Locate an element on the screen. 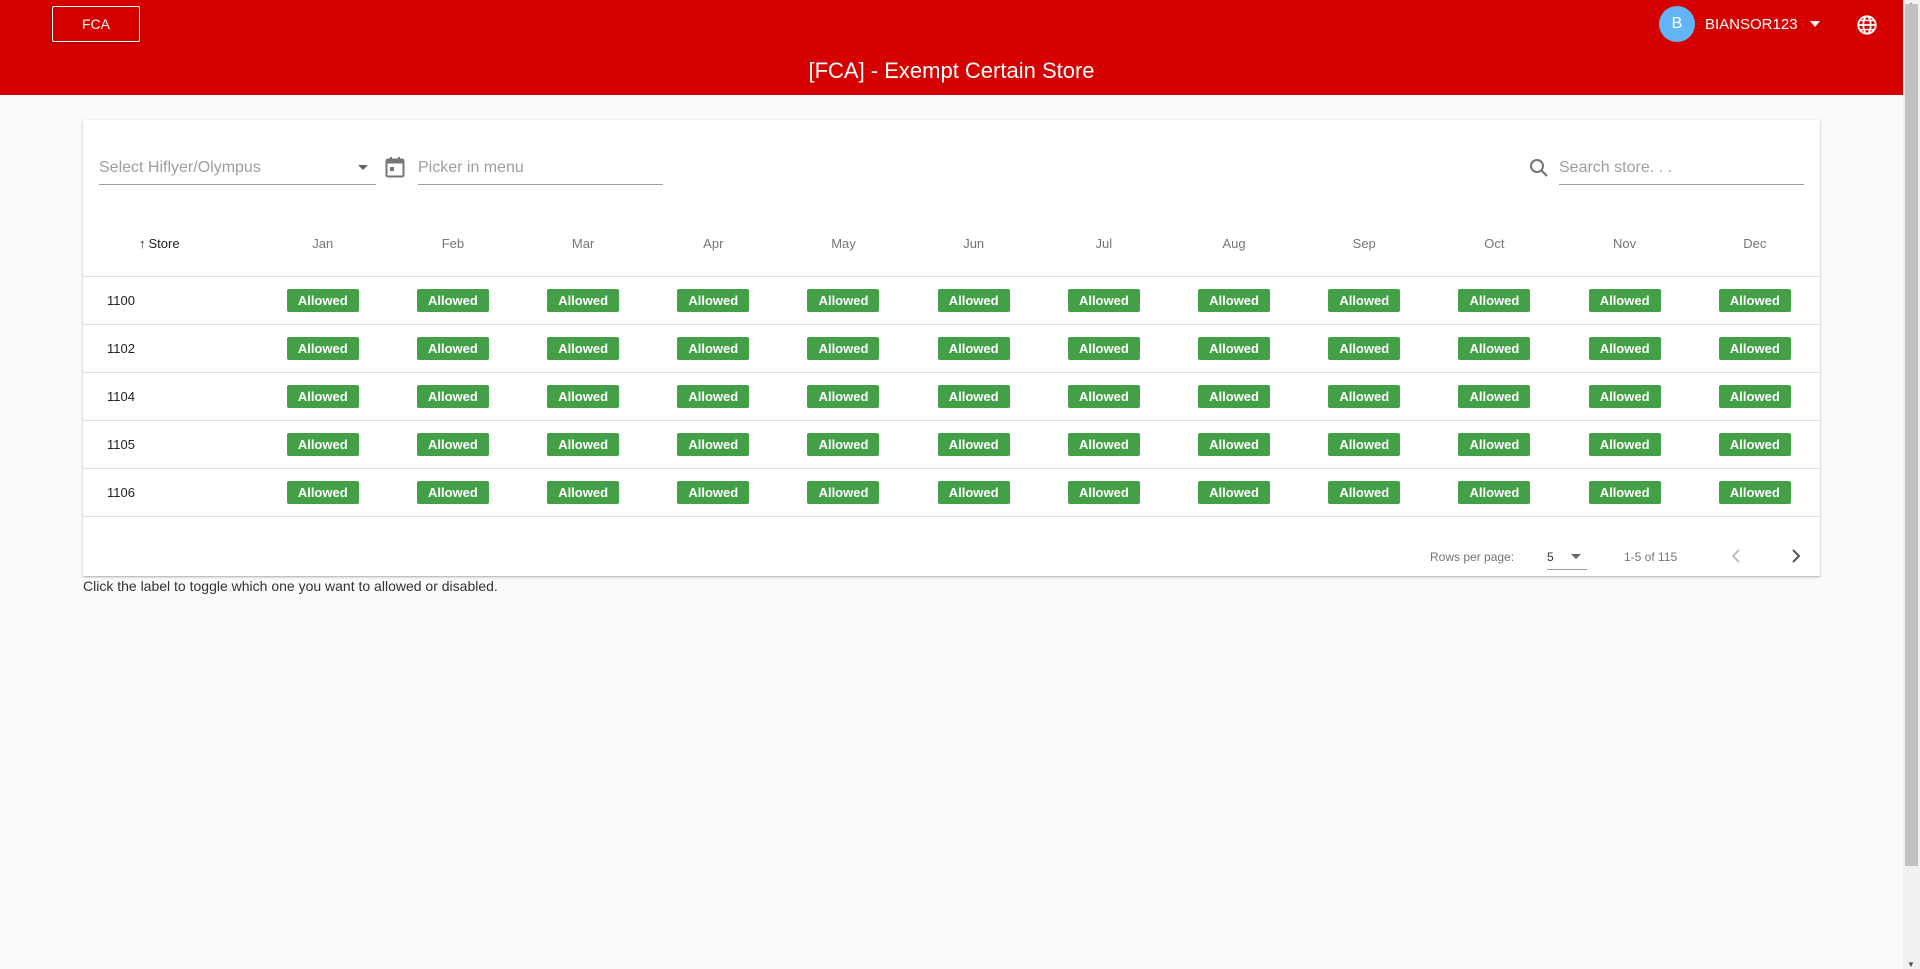 The image size is (1920, 969). date-picker-field is located at coordinates (540, 169).